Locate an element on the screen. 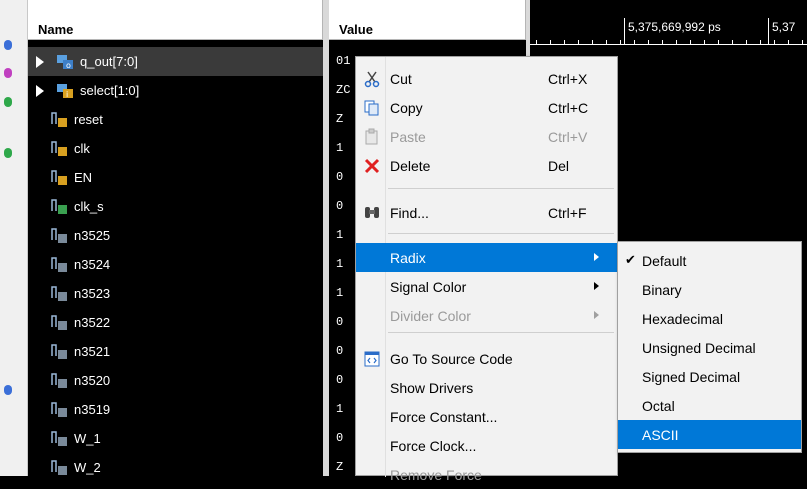 The width and height of the screenshot is (807, 489). signal-name: n3521 is located at coordinates (92, 351).